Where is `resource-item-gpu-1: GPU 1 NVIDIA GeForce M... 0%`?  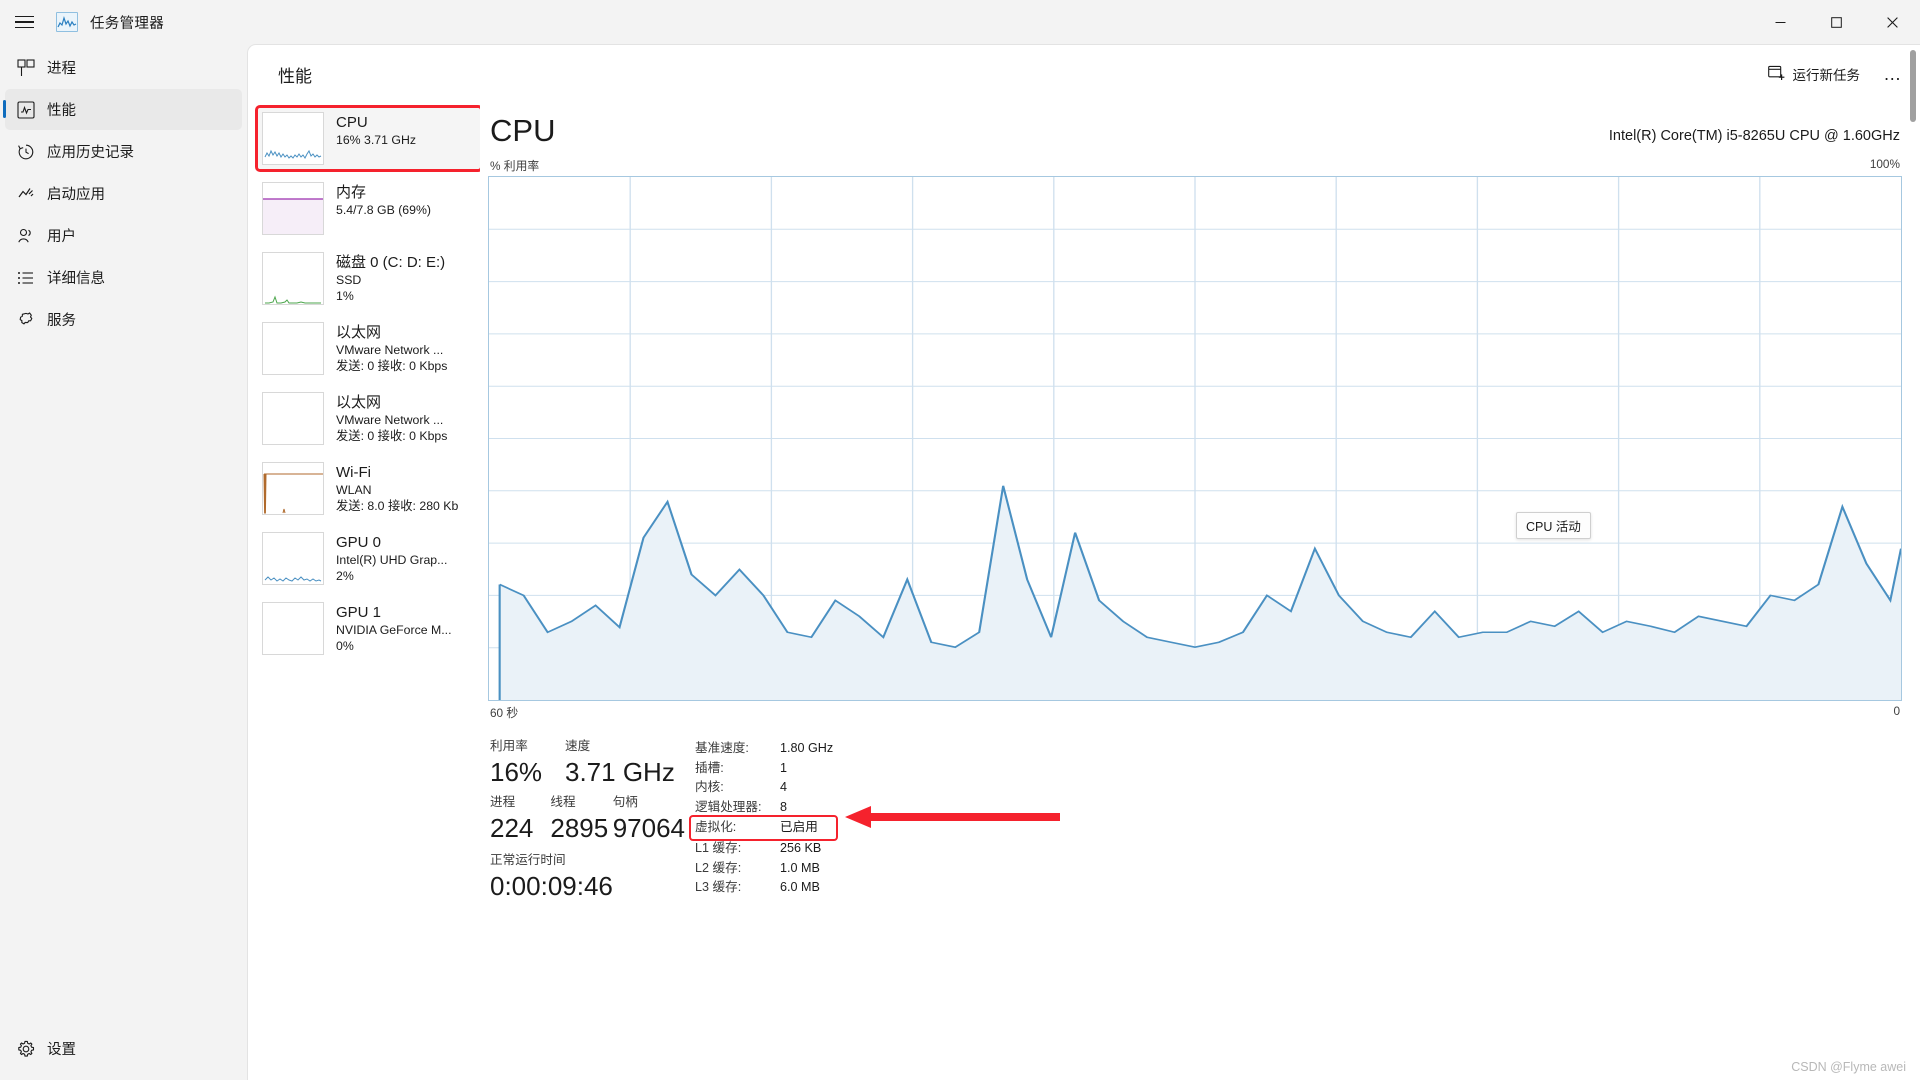
resource-item-gpu-1: GPU 1 NVIDIA GeForce M... 0% is located at coordinates (369, 628).